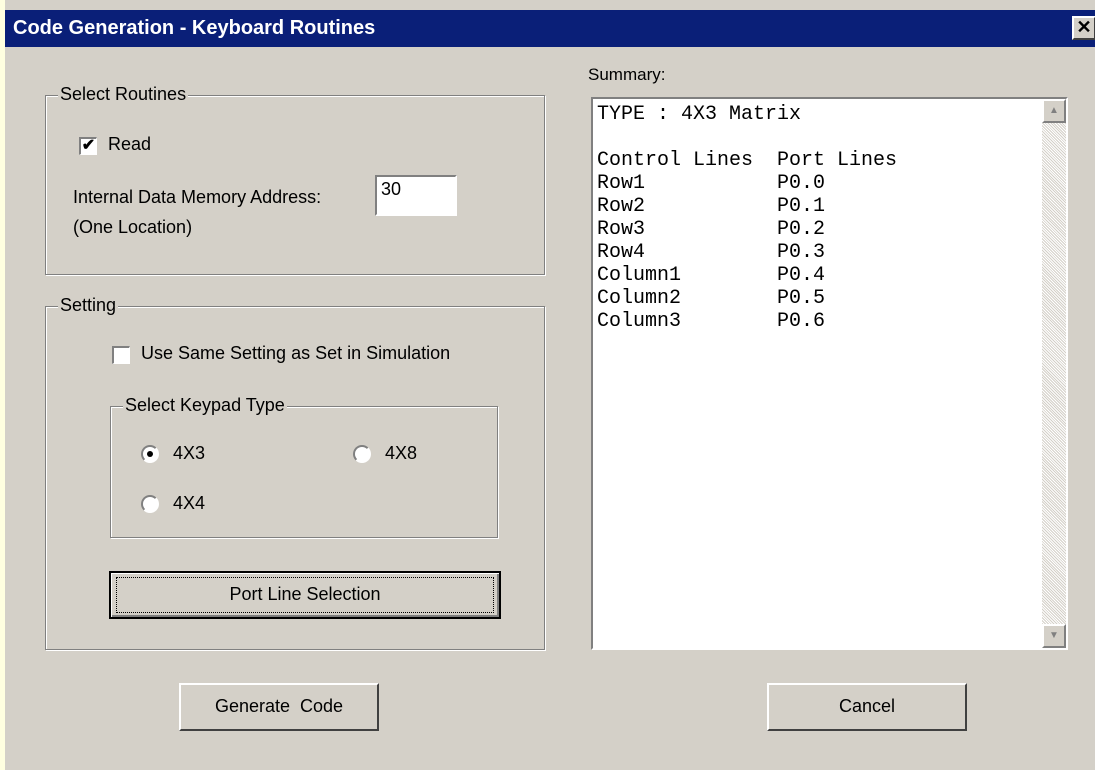 The width and height of the screenshot is (1095, 770). What do you see at coordinates (362, 454) in the screenshot?
I see `radio-4x8` at bounding box center [362, 454].